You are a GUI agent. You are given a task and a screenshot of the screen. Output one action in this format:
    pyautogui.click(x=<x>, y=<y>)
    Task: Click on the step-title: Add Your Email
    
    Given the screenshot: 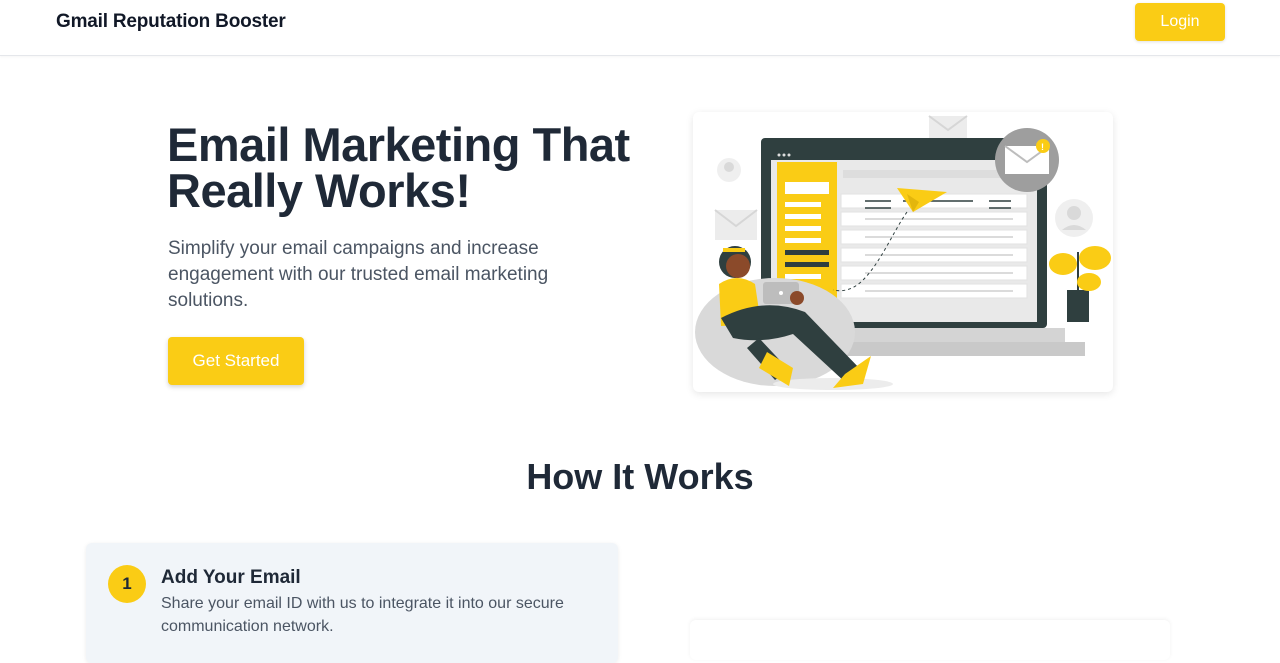 What is the action you would take?
    pyautogui.click(x=231, y=577)
    